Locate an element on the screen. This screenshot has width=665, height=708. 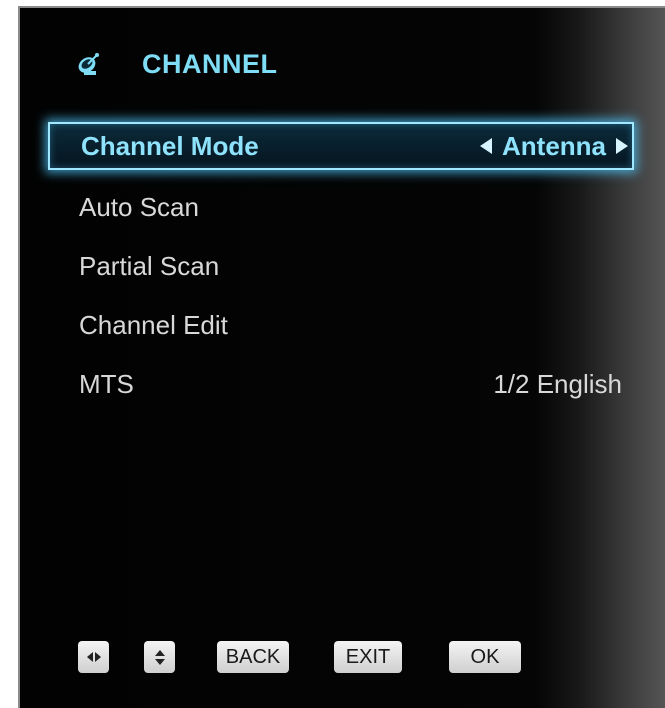
left-right-key is located at coordinates (93, 657).